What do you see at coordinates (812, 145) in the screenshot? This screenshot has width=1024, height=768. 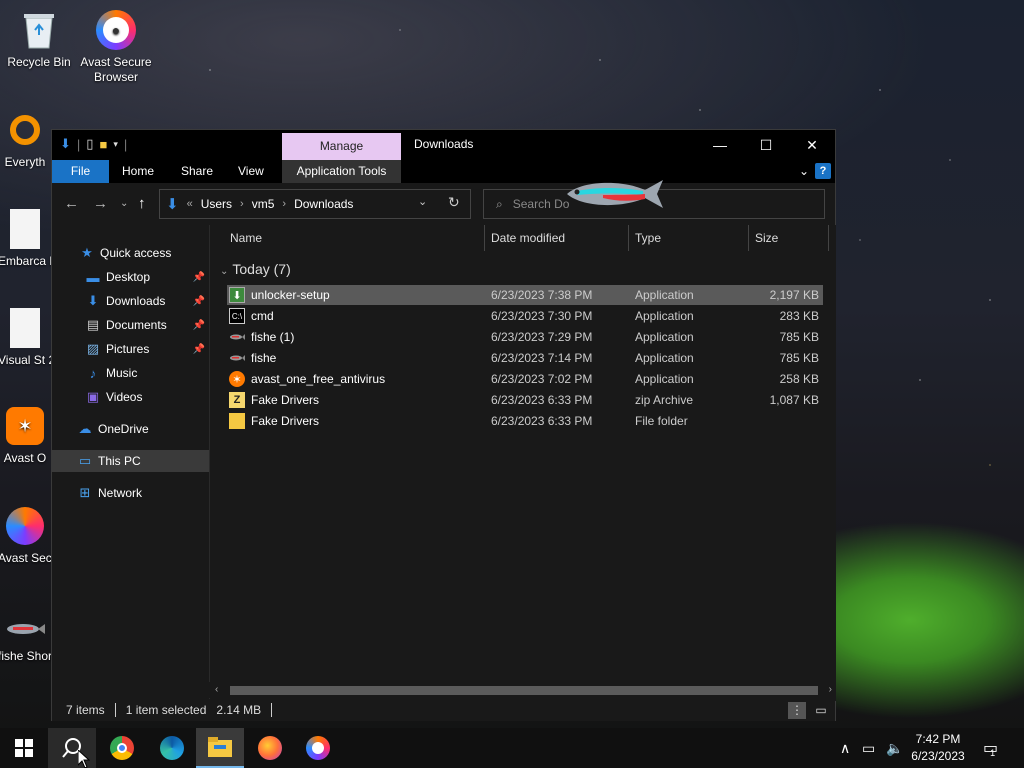 I see `close-button: ✕` at bounding box center [812, 145].